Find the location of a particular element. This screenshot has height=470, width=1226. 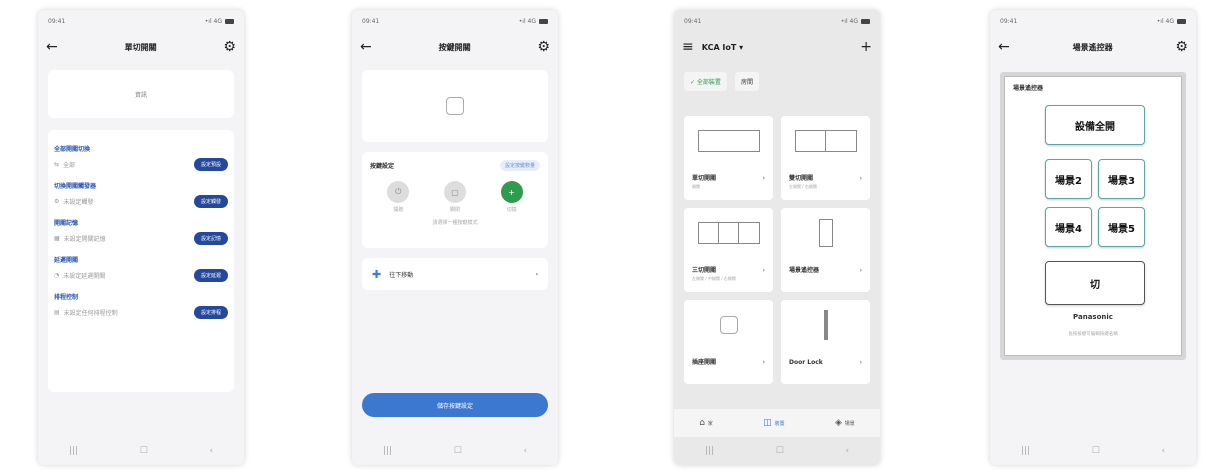

section-button: 設定延遲 is located at coordinates (210, 275).